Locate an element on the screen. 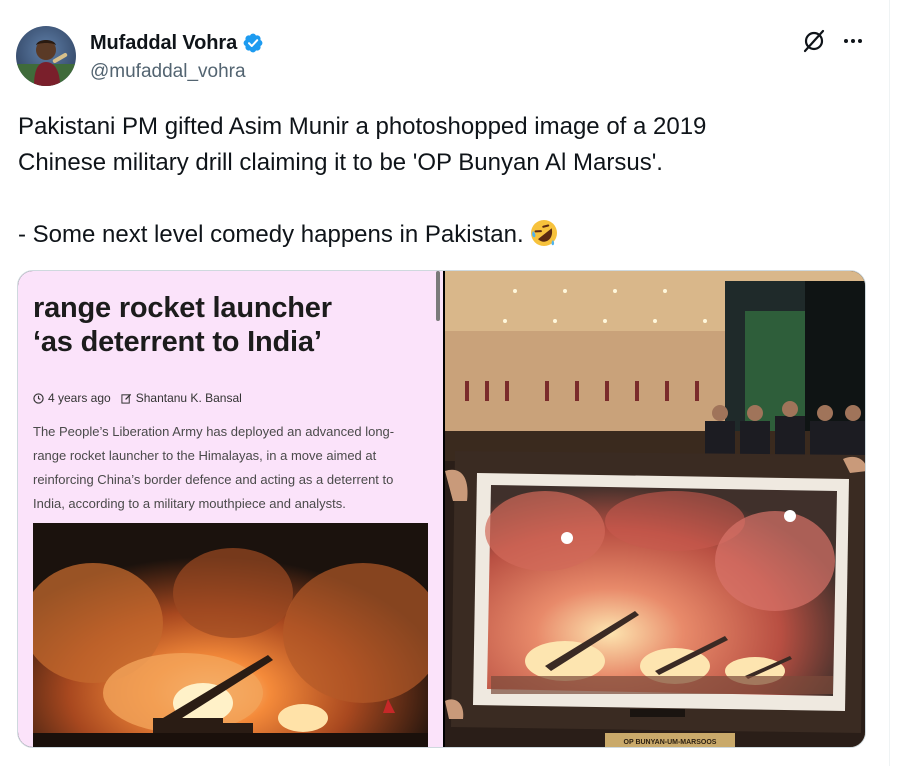 Image resolution: width=898 pixels, height=766 pixels. user-avatar-image is located at coordinates (46, 56).